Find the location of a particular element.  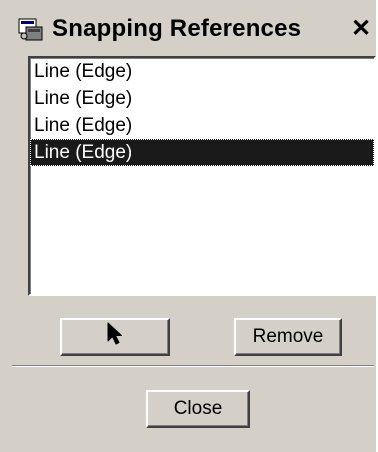

app-icon is located at coordinates (31, 29).